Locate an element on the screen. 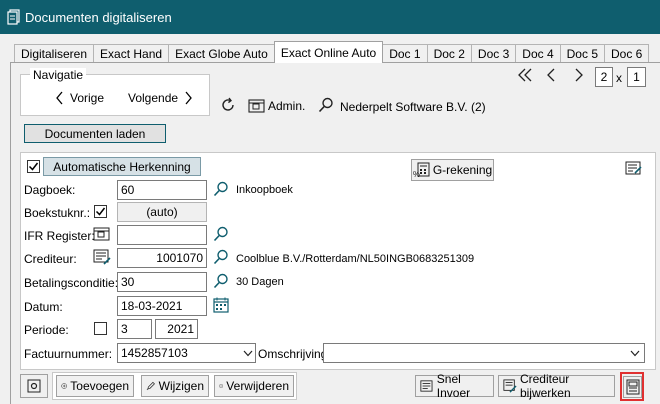 The height and width of the screenshot is (404, 660). betaling-input: 30 is located at coordinates (162, 282).